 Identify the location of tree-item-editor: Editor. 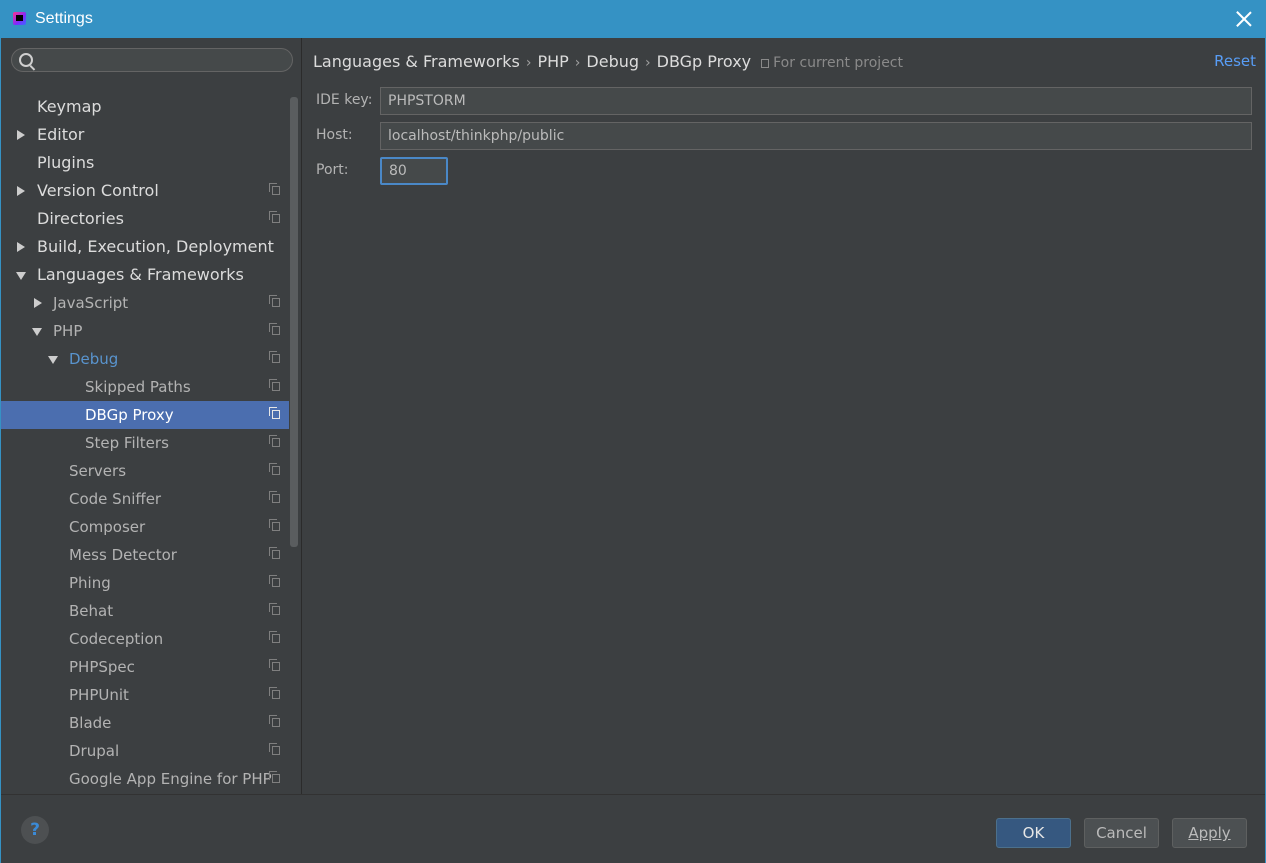
(145, 135).